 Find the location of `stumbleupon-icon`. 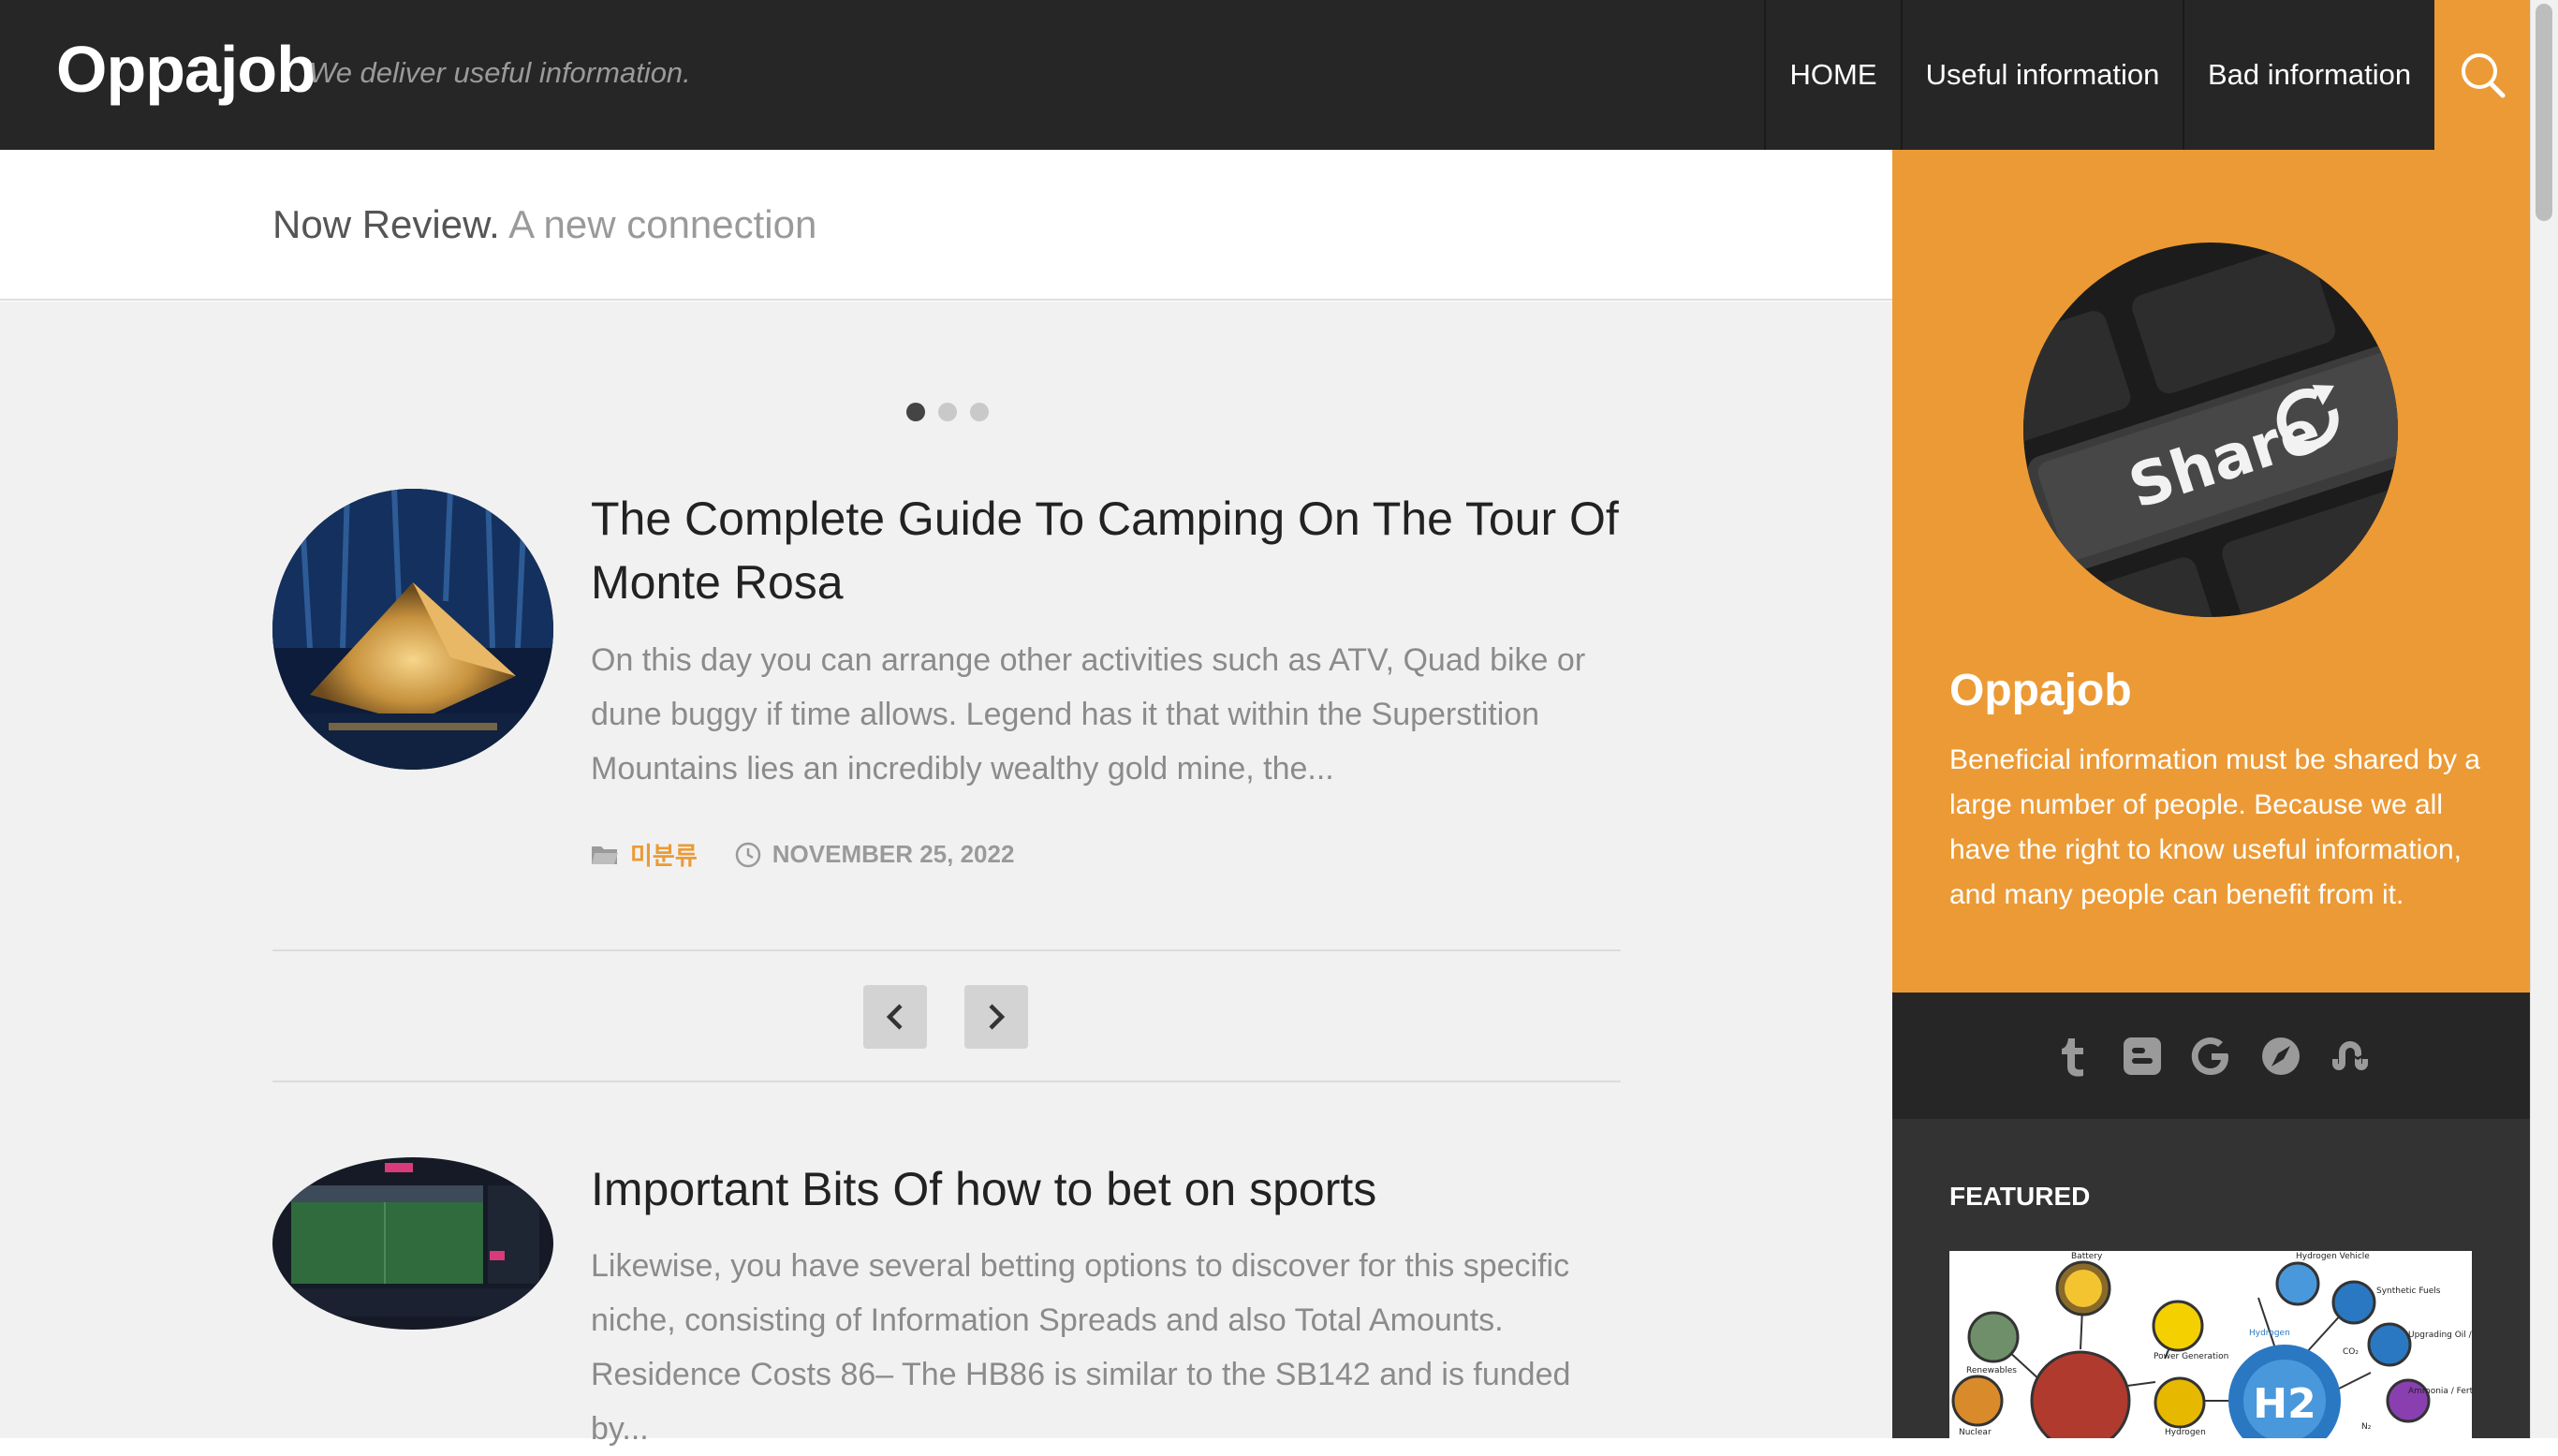

stumbleupon-icon is located at coordinates (2350, 1056).